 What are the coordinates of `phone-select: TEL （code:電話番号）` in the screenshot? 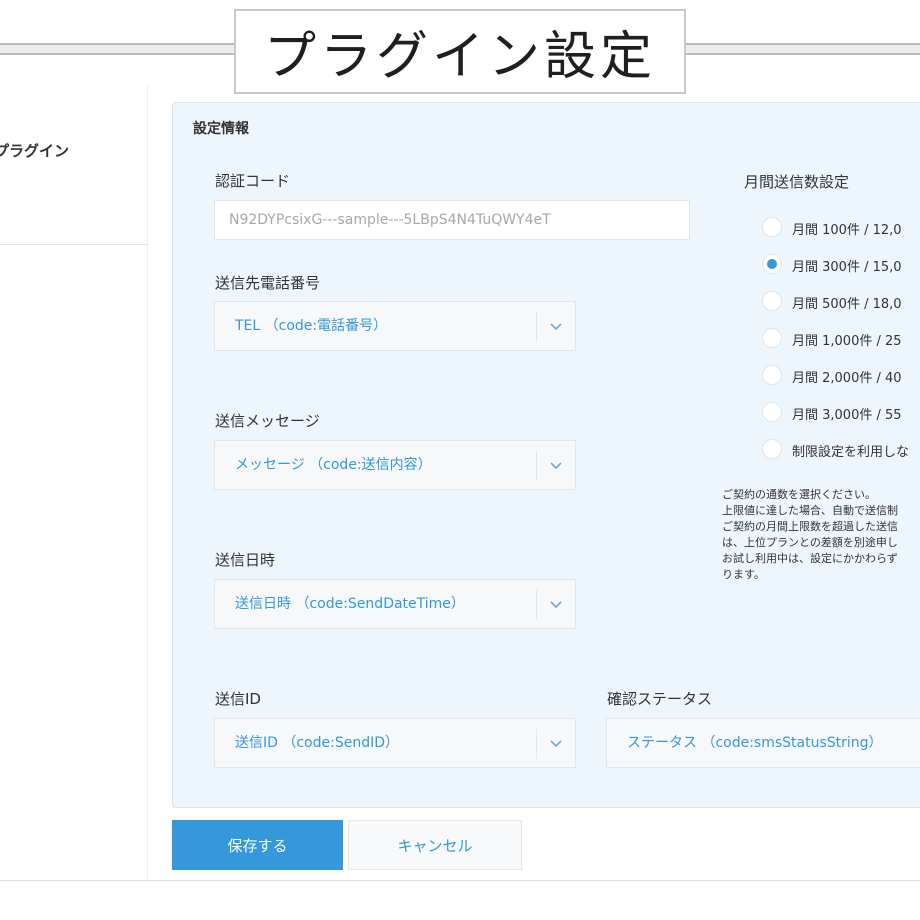 It's located at (395, 326).